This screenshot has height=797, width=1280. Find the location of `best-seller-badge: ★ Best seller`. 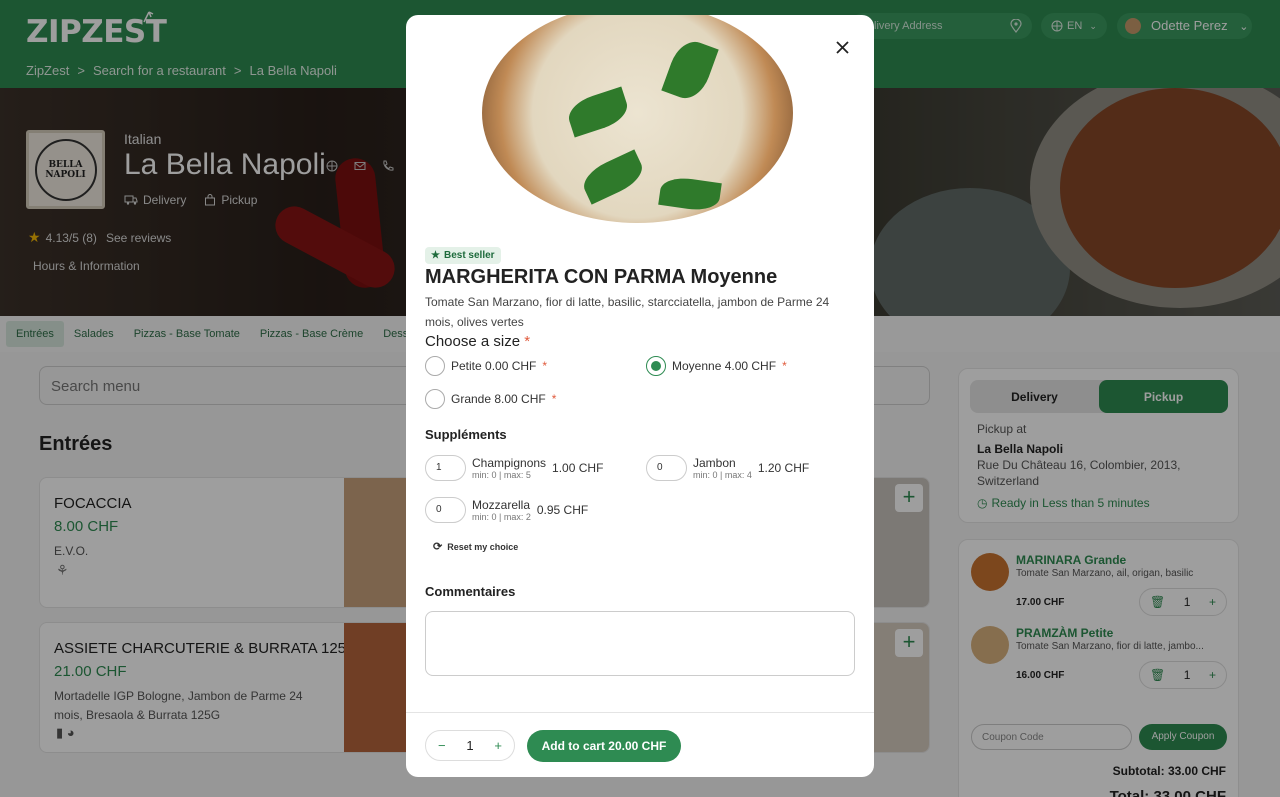

best-seller-badge: ★ Best seller is located at coordinates (463, 255).